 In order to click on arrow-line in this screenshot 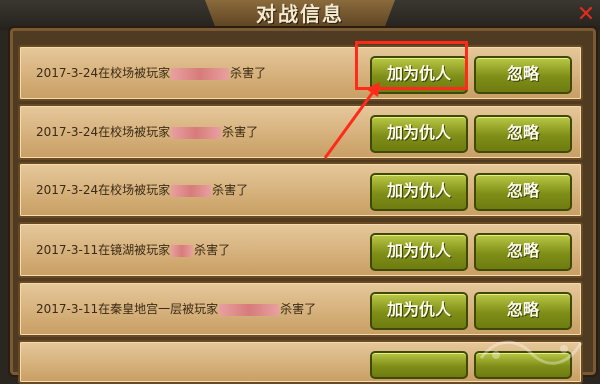, I will do `click(350, 123)`.